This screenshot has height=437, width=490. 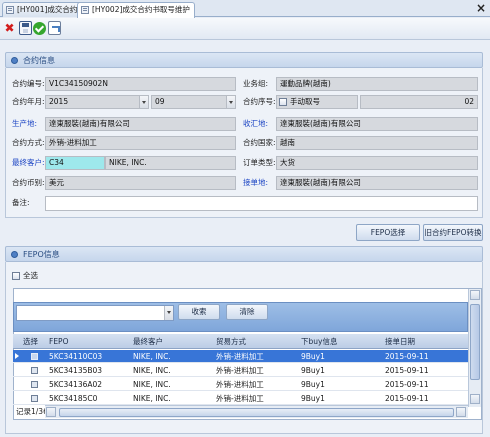 What do you see at coordinates (259, 101) in the screenshot?
I see `contract-seq-label: 合约序号:` at bounding box center [259, 101].